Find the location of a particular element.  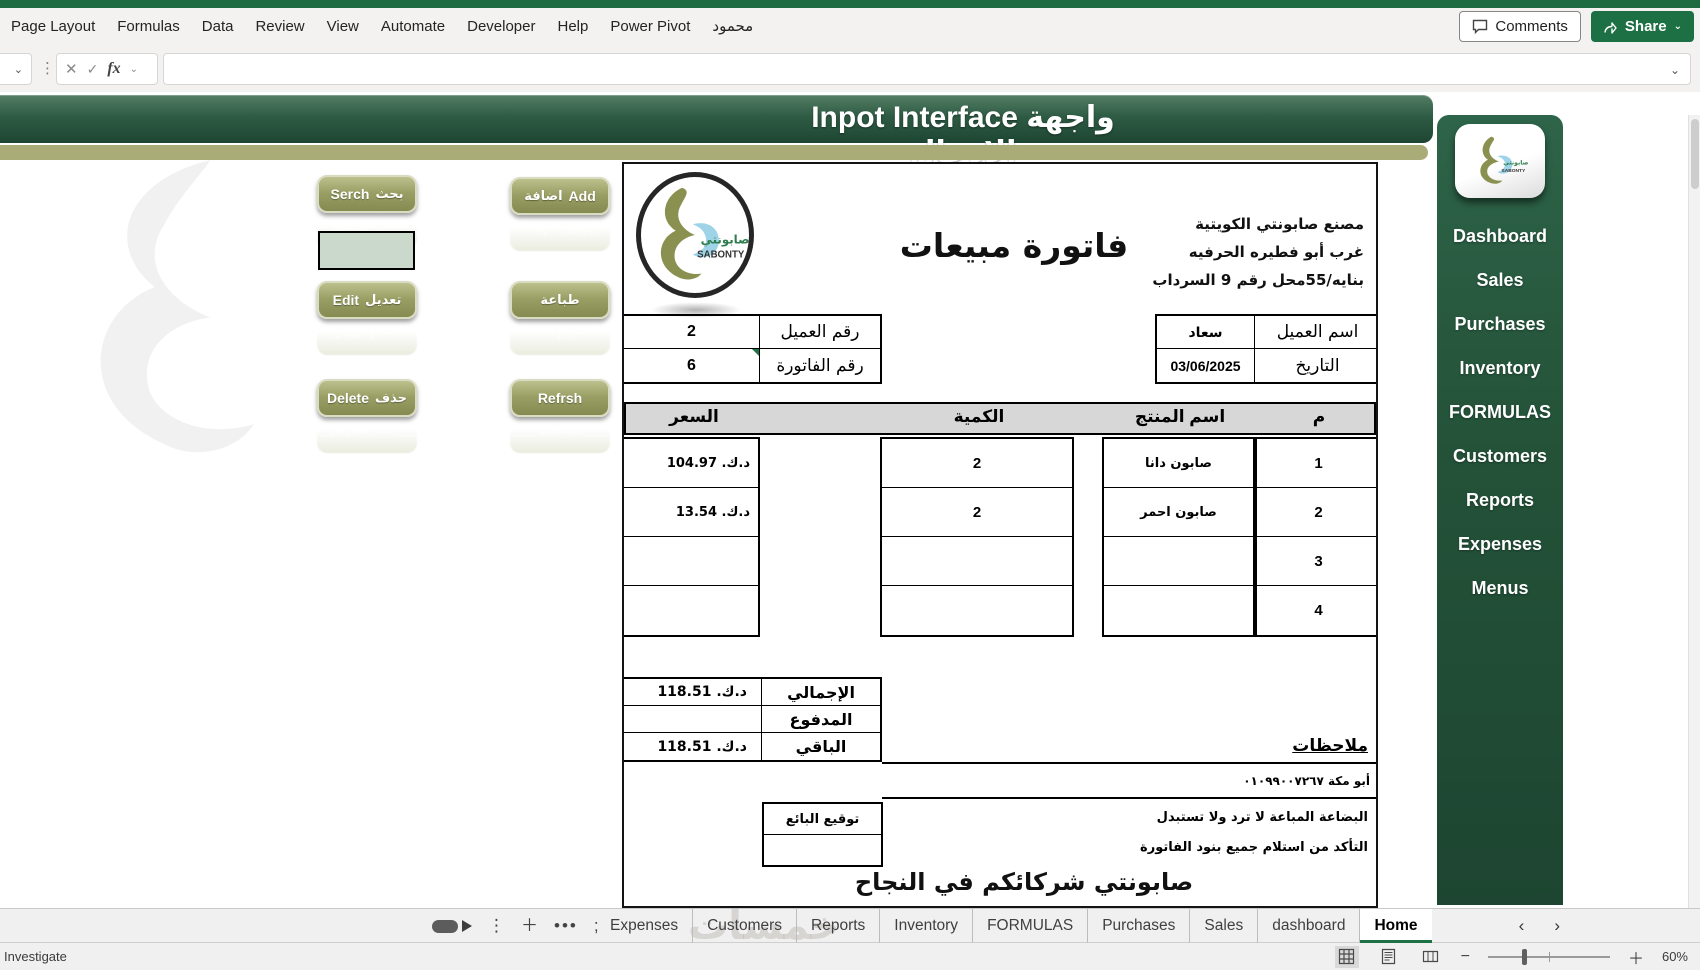

invoice-number-value-0: 2 is located at coordinates (692, 332).